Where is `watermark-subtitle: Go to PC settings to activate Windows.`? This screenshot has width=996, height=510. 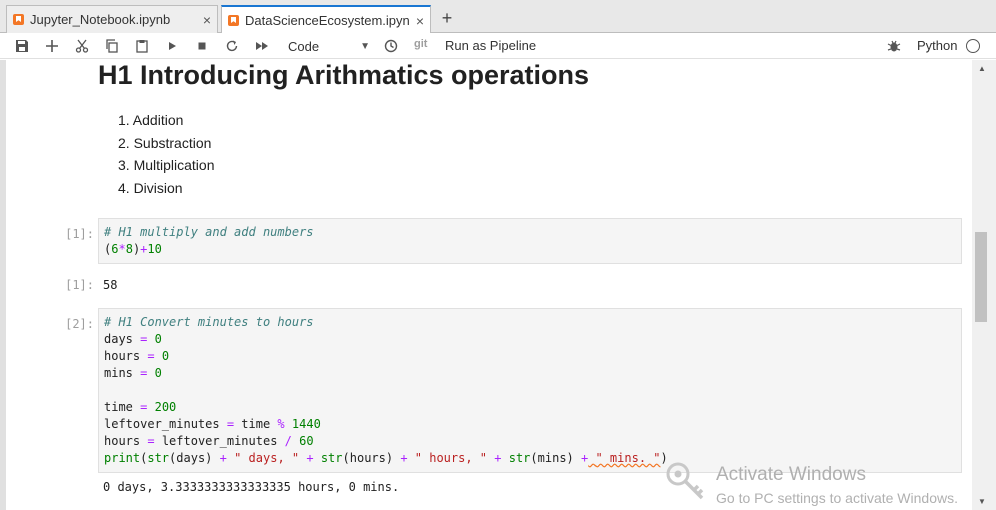
watermark-subtitle: Go to PC settings to activate Windows. is located at coordinates (837, 498).